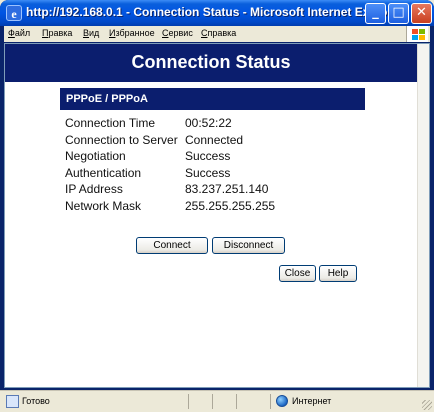 Image resolution: width=434 pixels, height=412 pixels. What do you see at coordinates (375, 13) in the screenshot?
I see `minimize-button: _` at bounding box center [375, 13].